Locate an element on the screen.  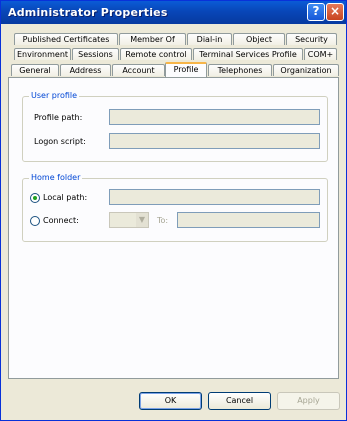
to-path-field is located at coordinates (248, 220).